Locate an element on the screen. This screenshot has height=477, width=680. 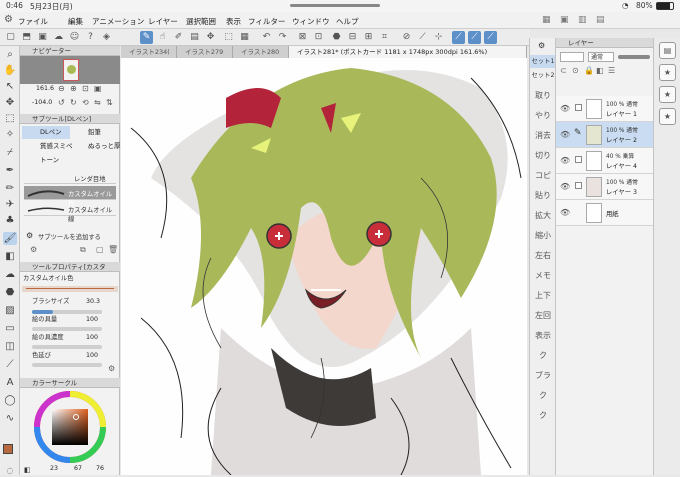
layer-icon: ▤ is located at coordinates (194, 37).